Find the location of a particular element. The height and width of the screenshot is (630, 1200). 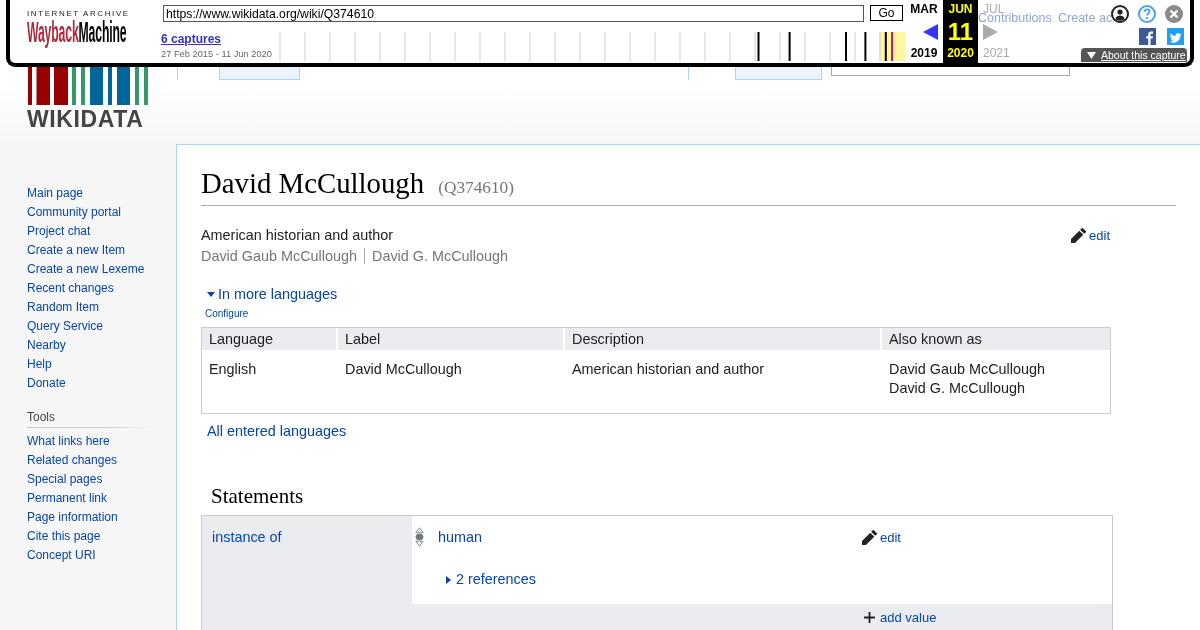

month-label: MAR is located at coordinates (924, 9).